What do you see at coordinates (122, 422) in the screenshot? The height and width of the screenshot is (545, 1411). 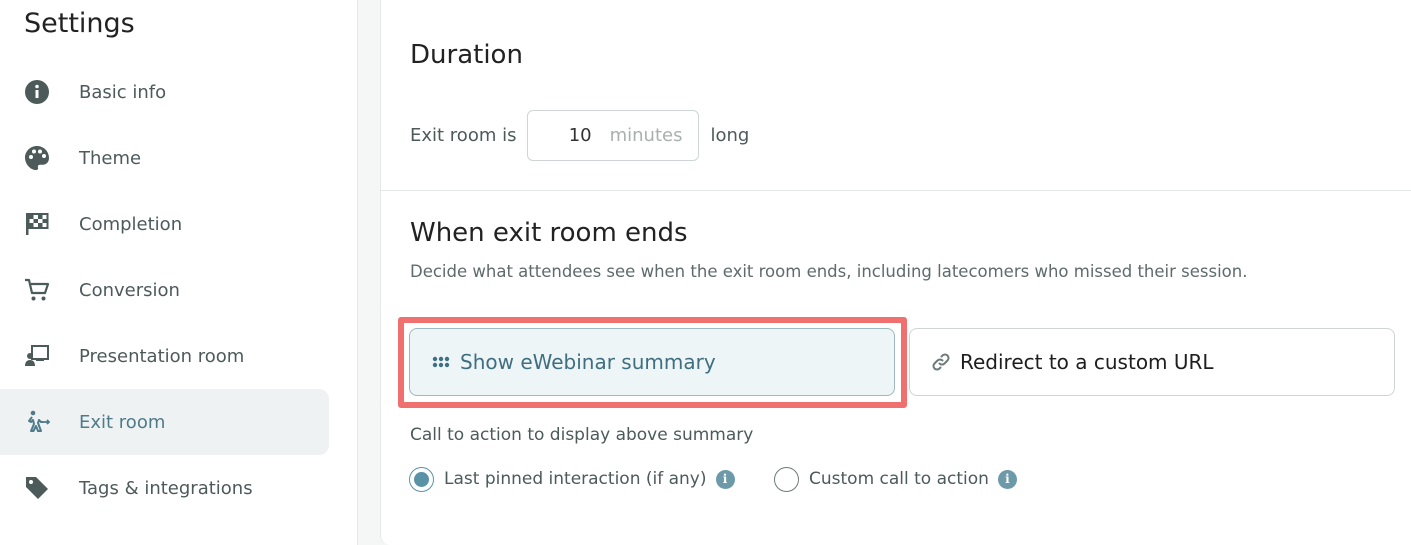 I see `sidebar-item-label: Exit room` at bounding box center [122, 422].